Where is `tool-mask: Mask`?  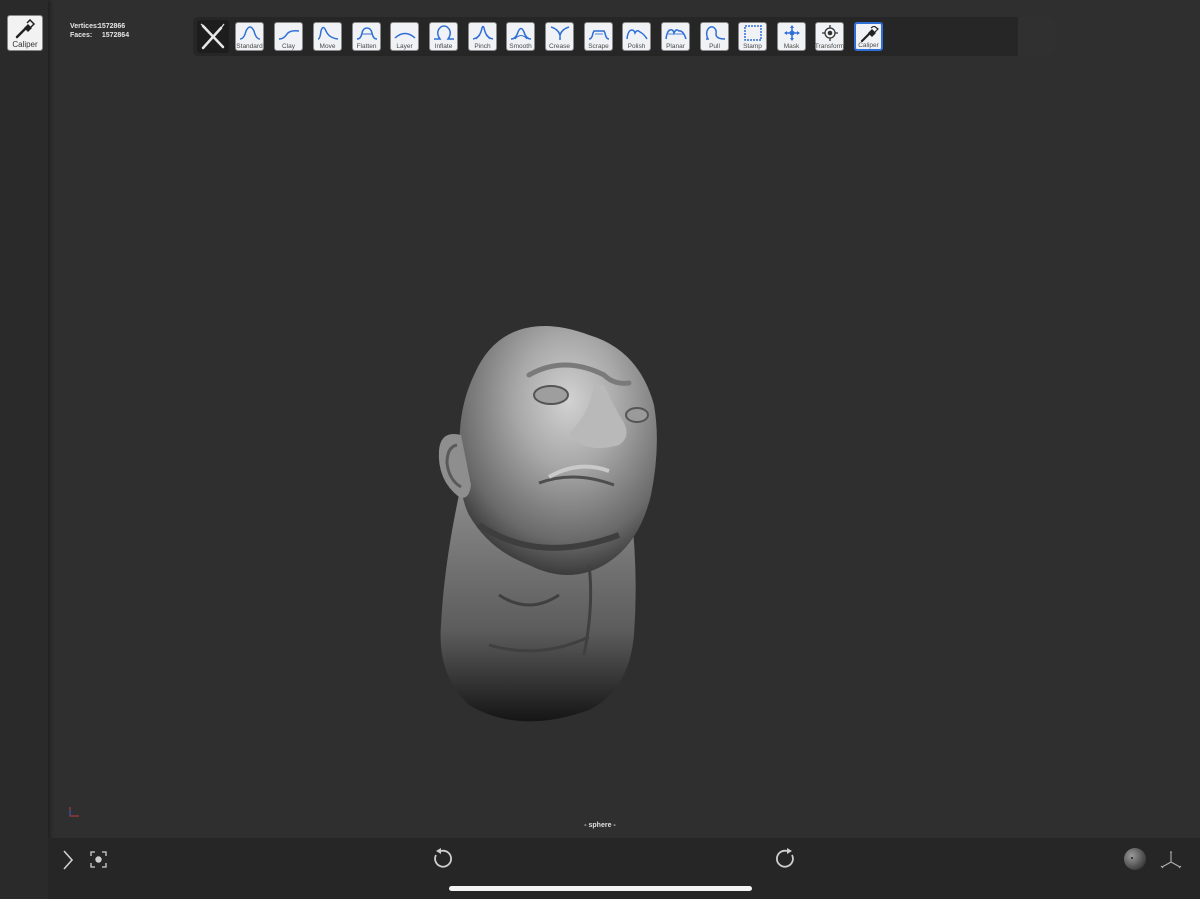
tool-mask: Mask is located at coordinates (791, 36).